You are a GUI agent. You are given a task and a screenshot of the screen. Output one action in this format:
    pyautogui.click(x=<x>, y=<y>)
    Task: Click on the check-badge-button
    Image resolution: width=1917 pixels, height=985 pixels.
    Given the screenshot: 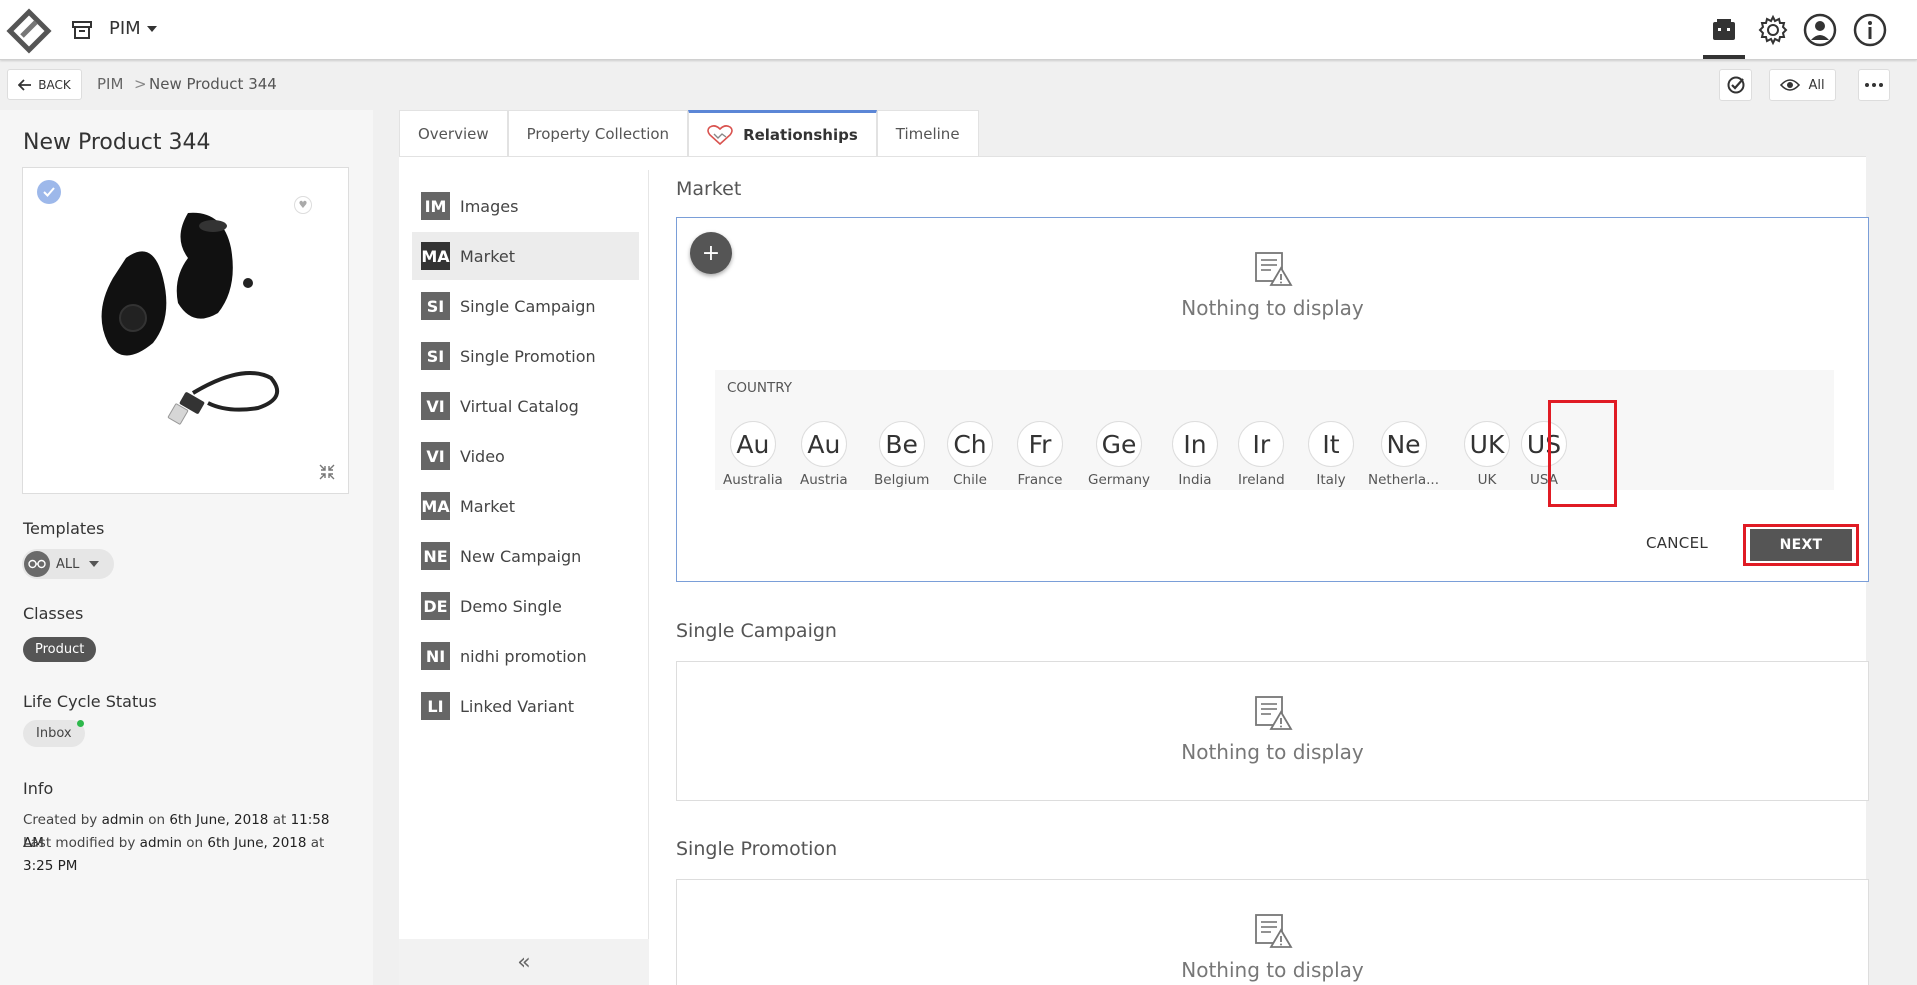 What is the action you would take?
    pyautogui.click(x=1735, y=85)
    